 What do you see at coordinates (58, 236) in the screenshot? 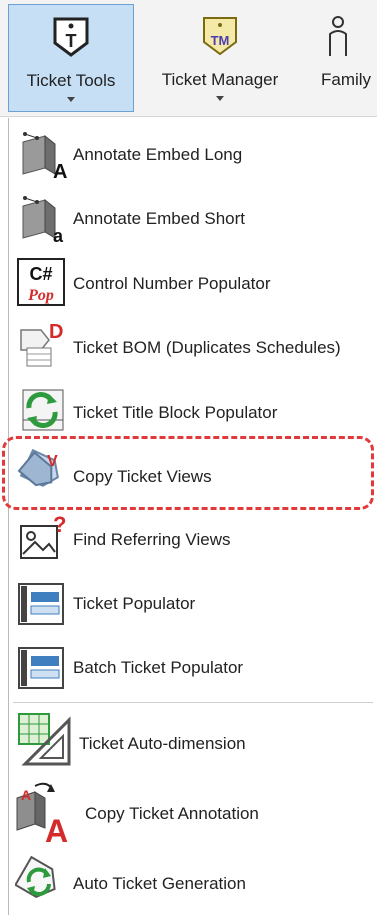
I see `svg-text: a` at bounding box center [58, 236].